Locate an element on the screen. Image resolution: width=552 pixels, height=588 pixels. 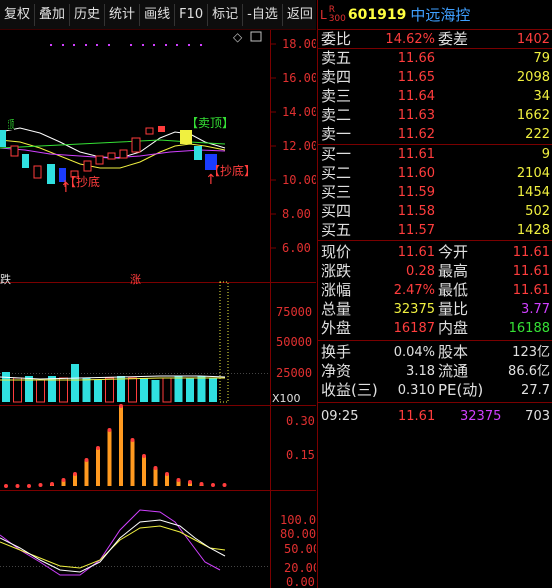
stat-label: 总量 is located at coordinates (336, 309).